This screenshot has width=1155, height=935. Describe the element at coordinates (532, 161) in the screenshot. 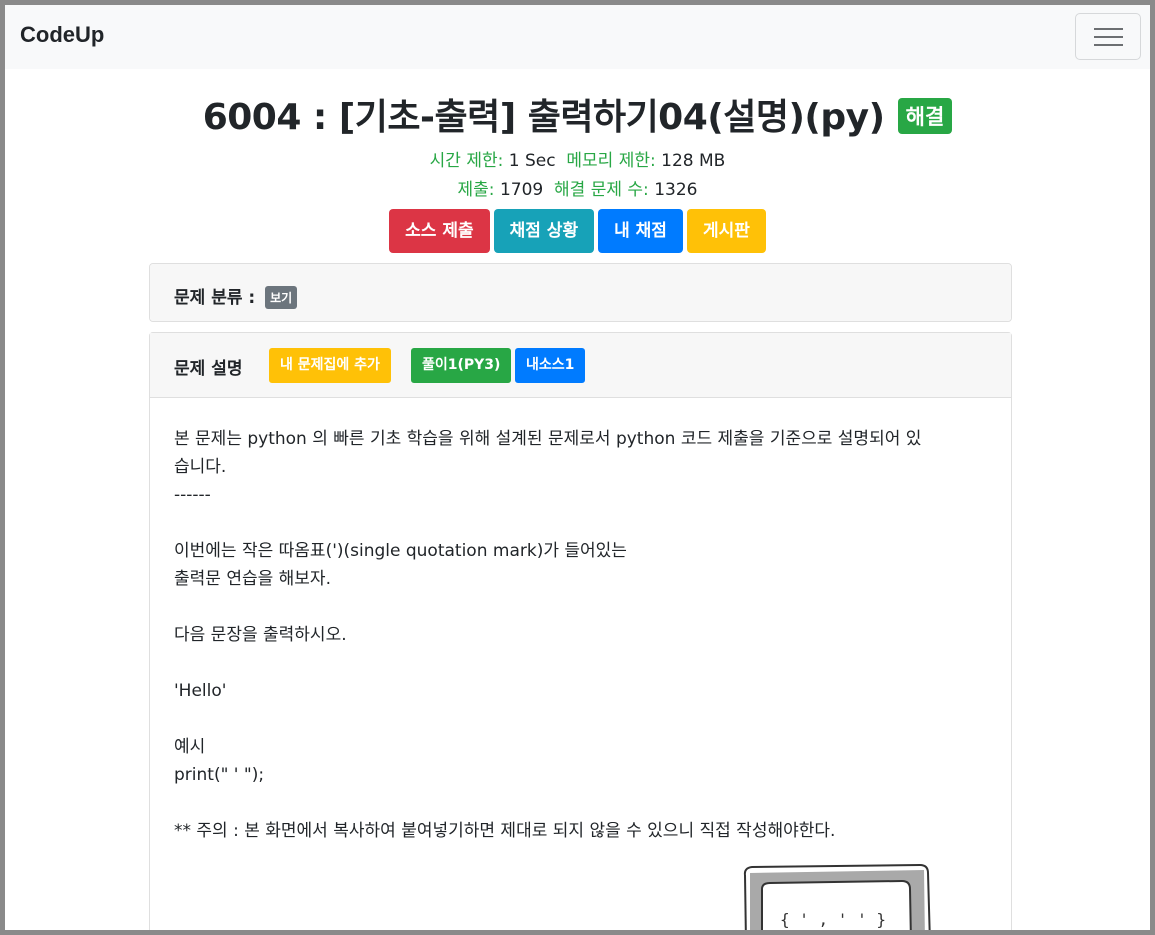

I see `time-limit-value: 1 Sec` at that location.